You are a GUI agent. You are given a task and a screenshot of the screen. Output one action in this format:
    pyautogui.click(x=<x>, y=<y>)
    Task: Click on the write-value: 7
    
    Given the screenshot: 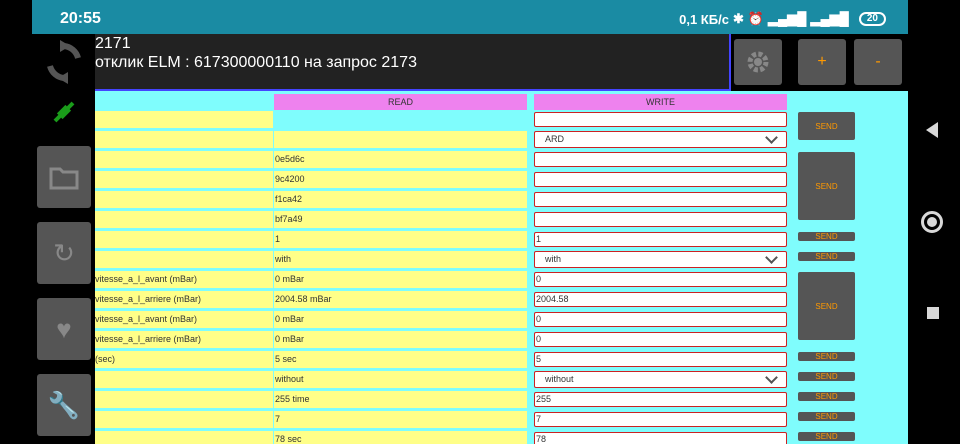 What is the action you would take?
    pyautogui.click(x=539, y=419)
    